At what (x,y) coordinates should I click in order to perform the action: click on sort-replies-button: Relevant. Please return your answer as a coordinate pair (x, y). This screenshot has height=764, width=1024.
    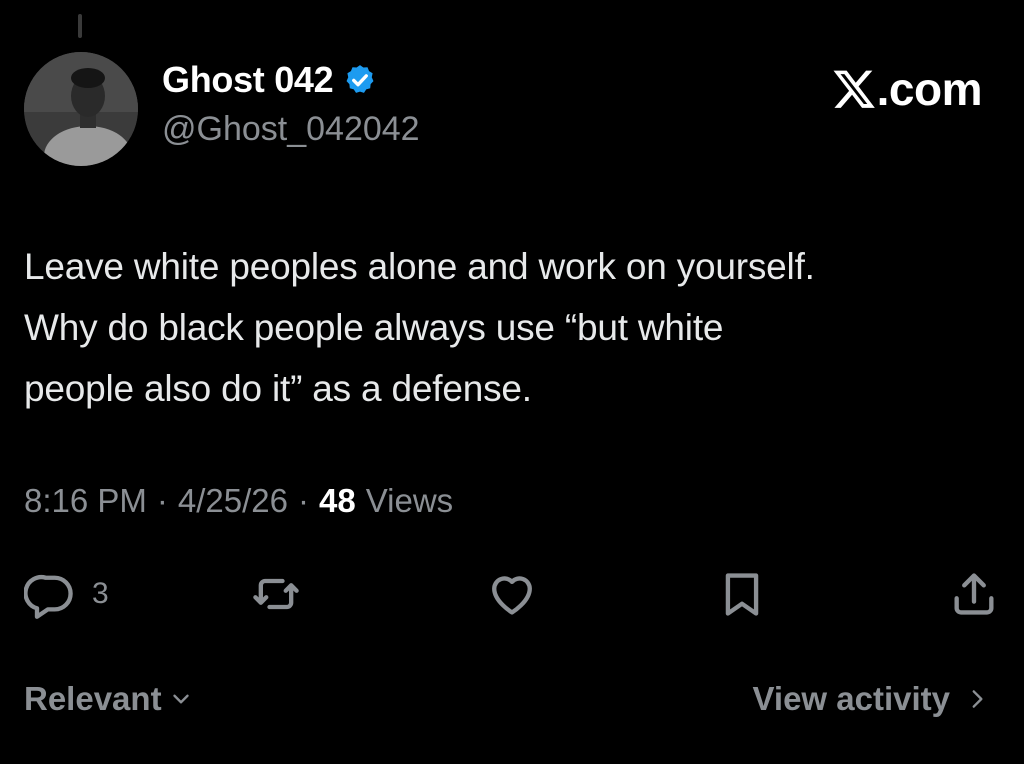
    Looking at the image, I should click on (109, 699).